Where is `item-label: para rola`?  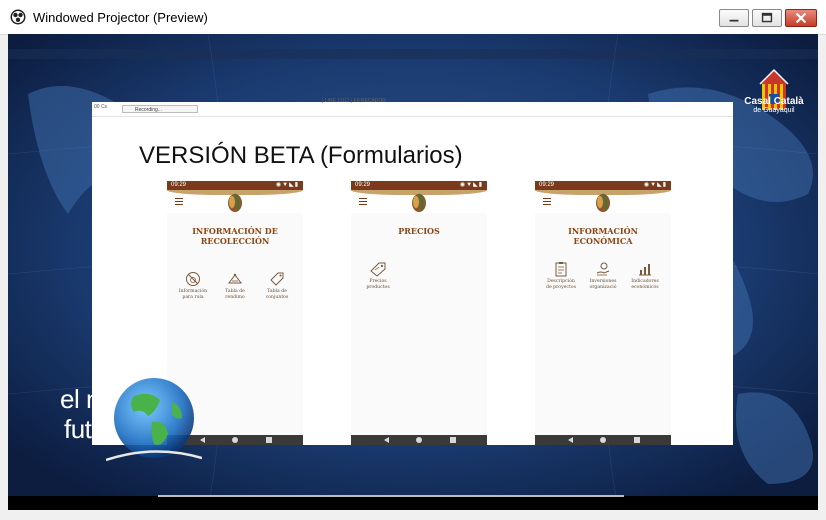
item-label: para rola is located at coordinates (193, 297).